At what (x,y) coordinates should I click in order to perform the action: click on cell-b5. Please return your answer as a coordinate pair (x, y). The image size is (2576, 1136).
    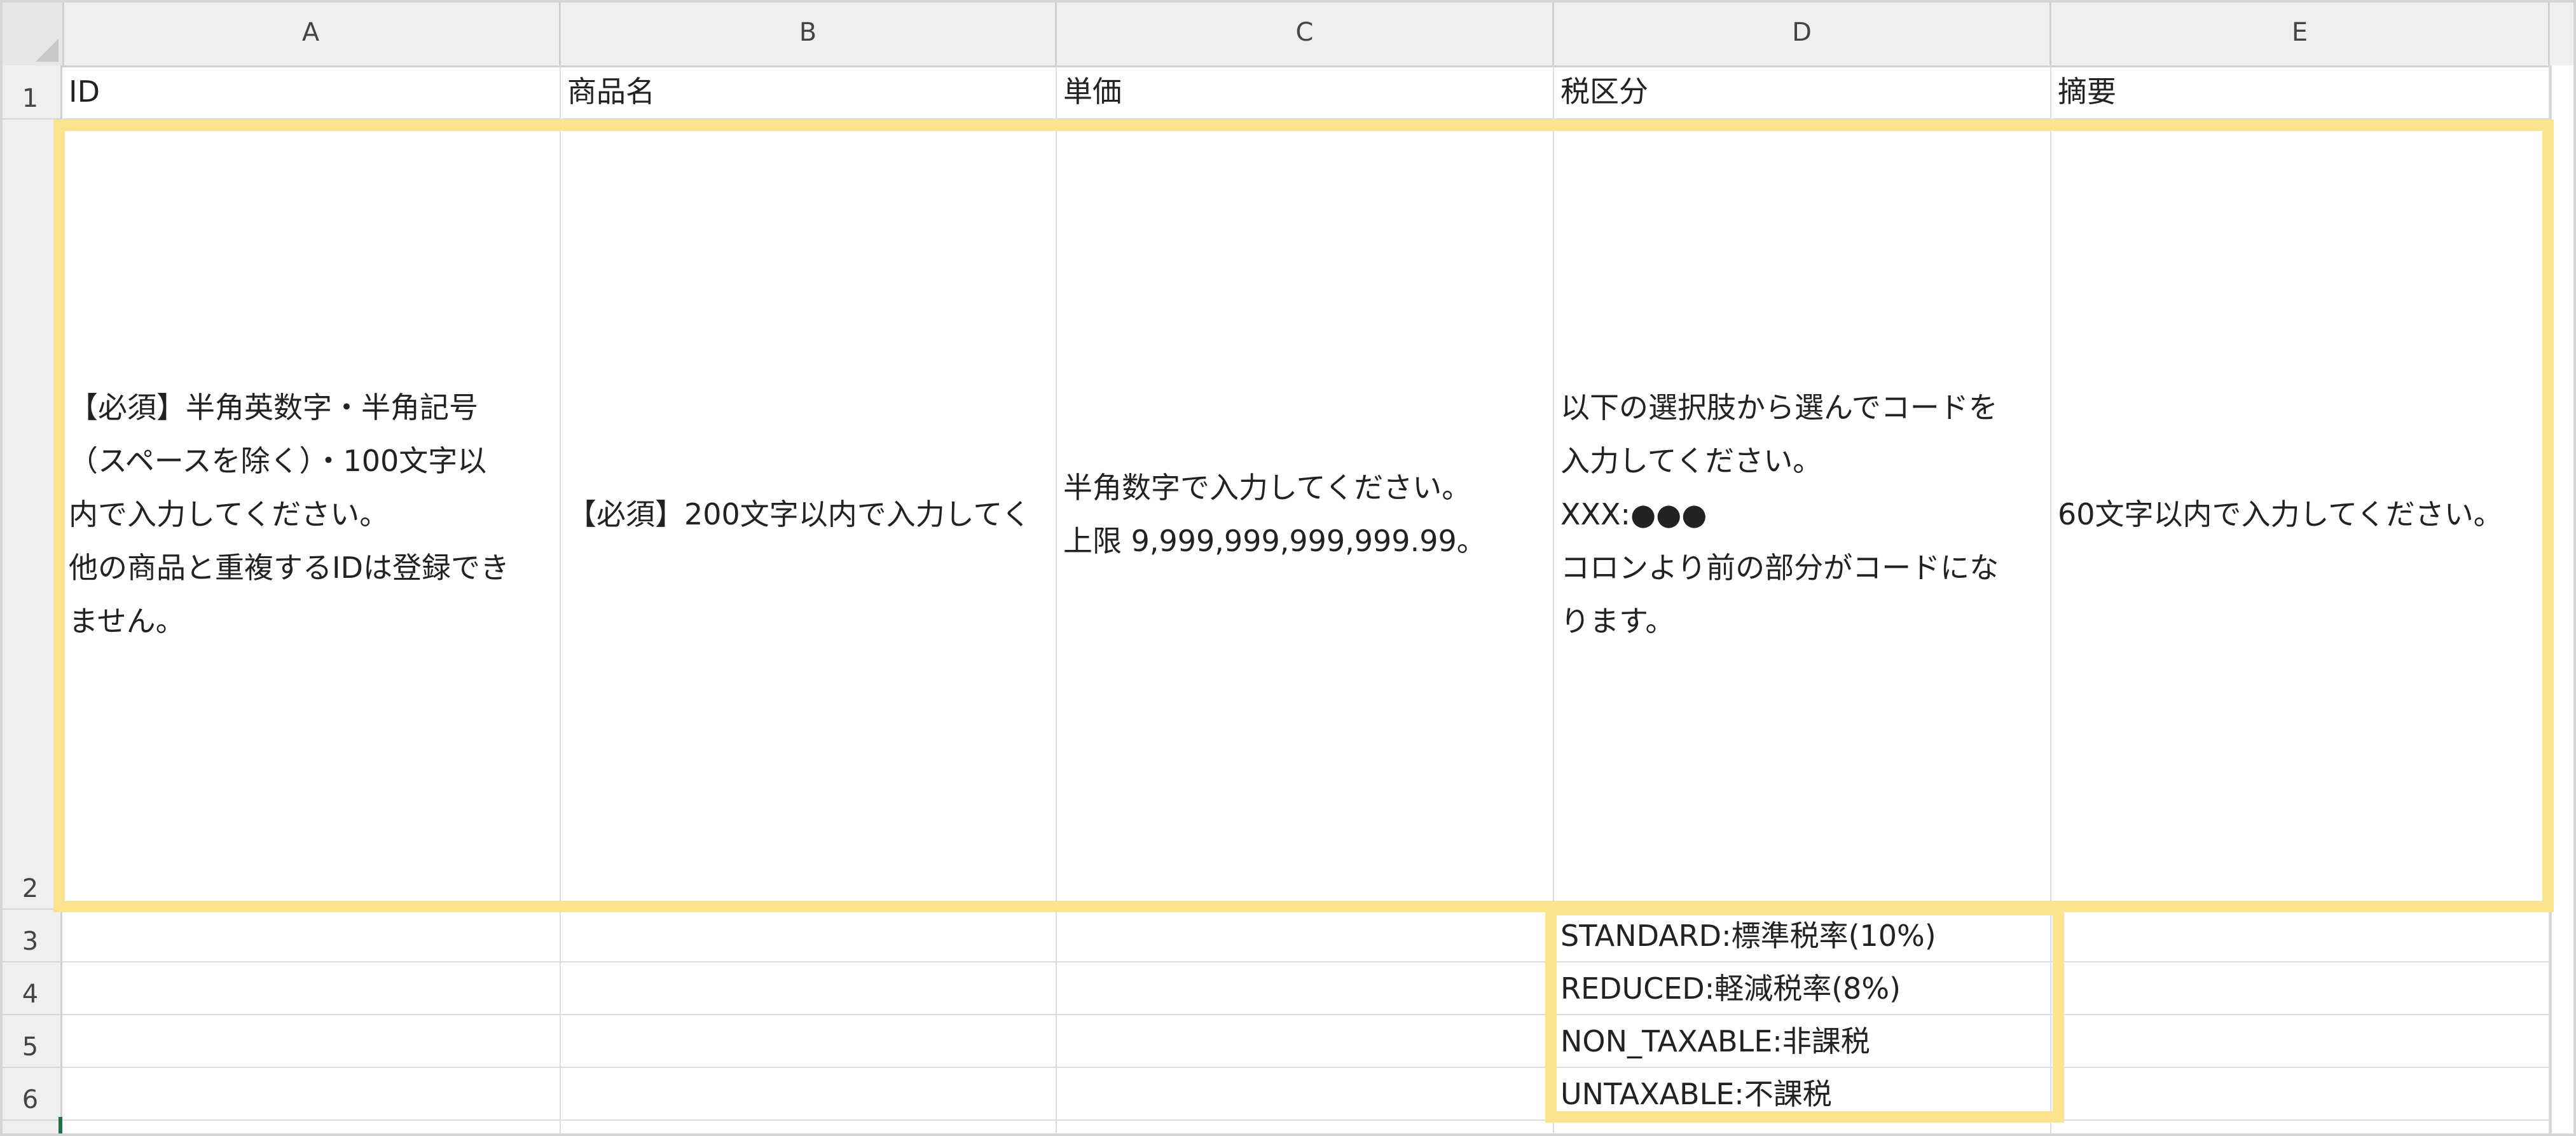
    Looking at the image, I should click on (809, 1041).